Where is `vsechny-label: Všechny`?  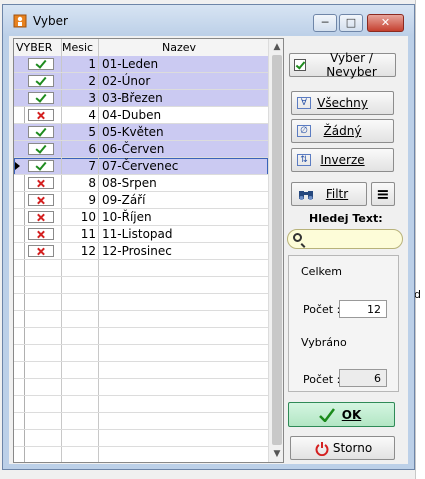 vsechny-label: Všechny is located at coordinates (342, 103).